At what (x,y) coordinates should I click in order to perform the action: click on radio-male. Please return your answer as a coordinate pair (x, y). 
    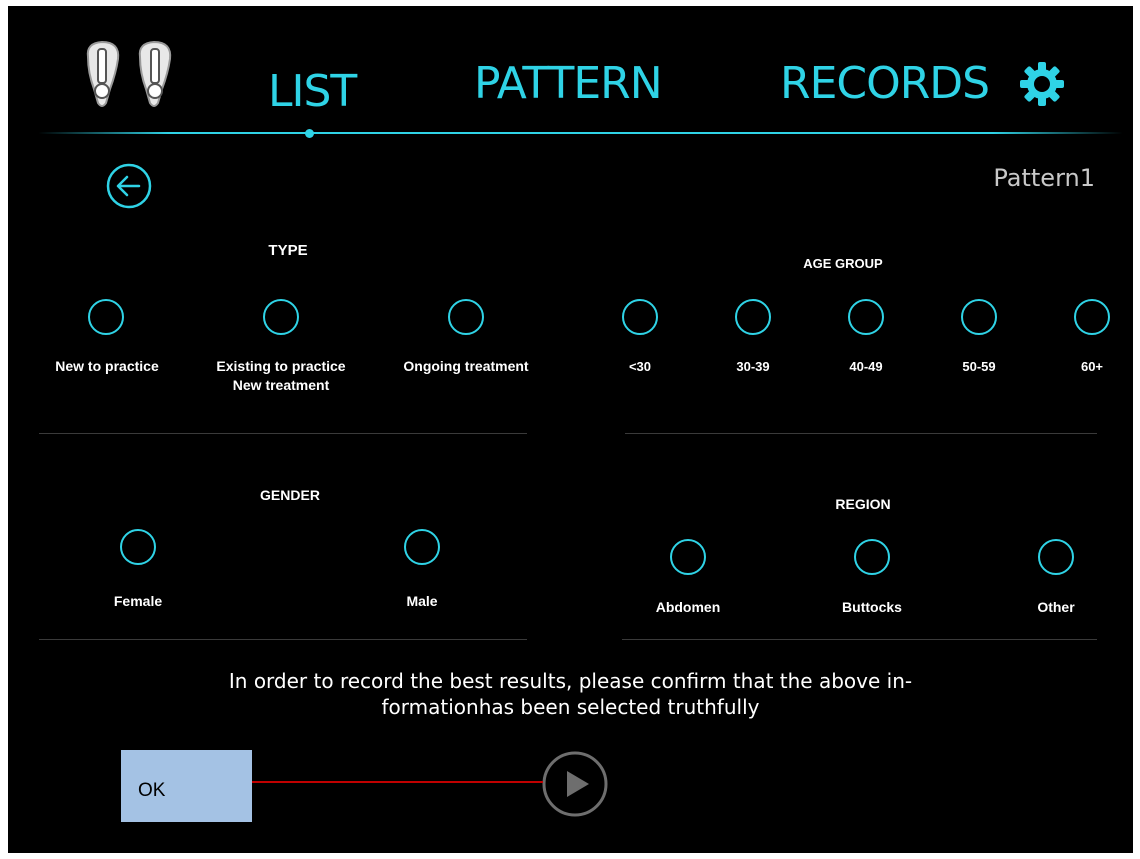
    Looking at the image, I should click on (422, 547).